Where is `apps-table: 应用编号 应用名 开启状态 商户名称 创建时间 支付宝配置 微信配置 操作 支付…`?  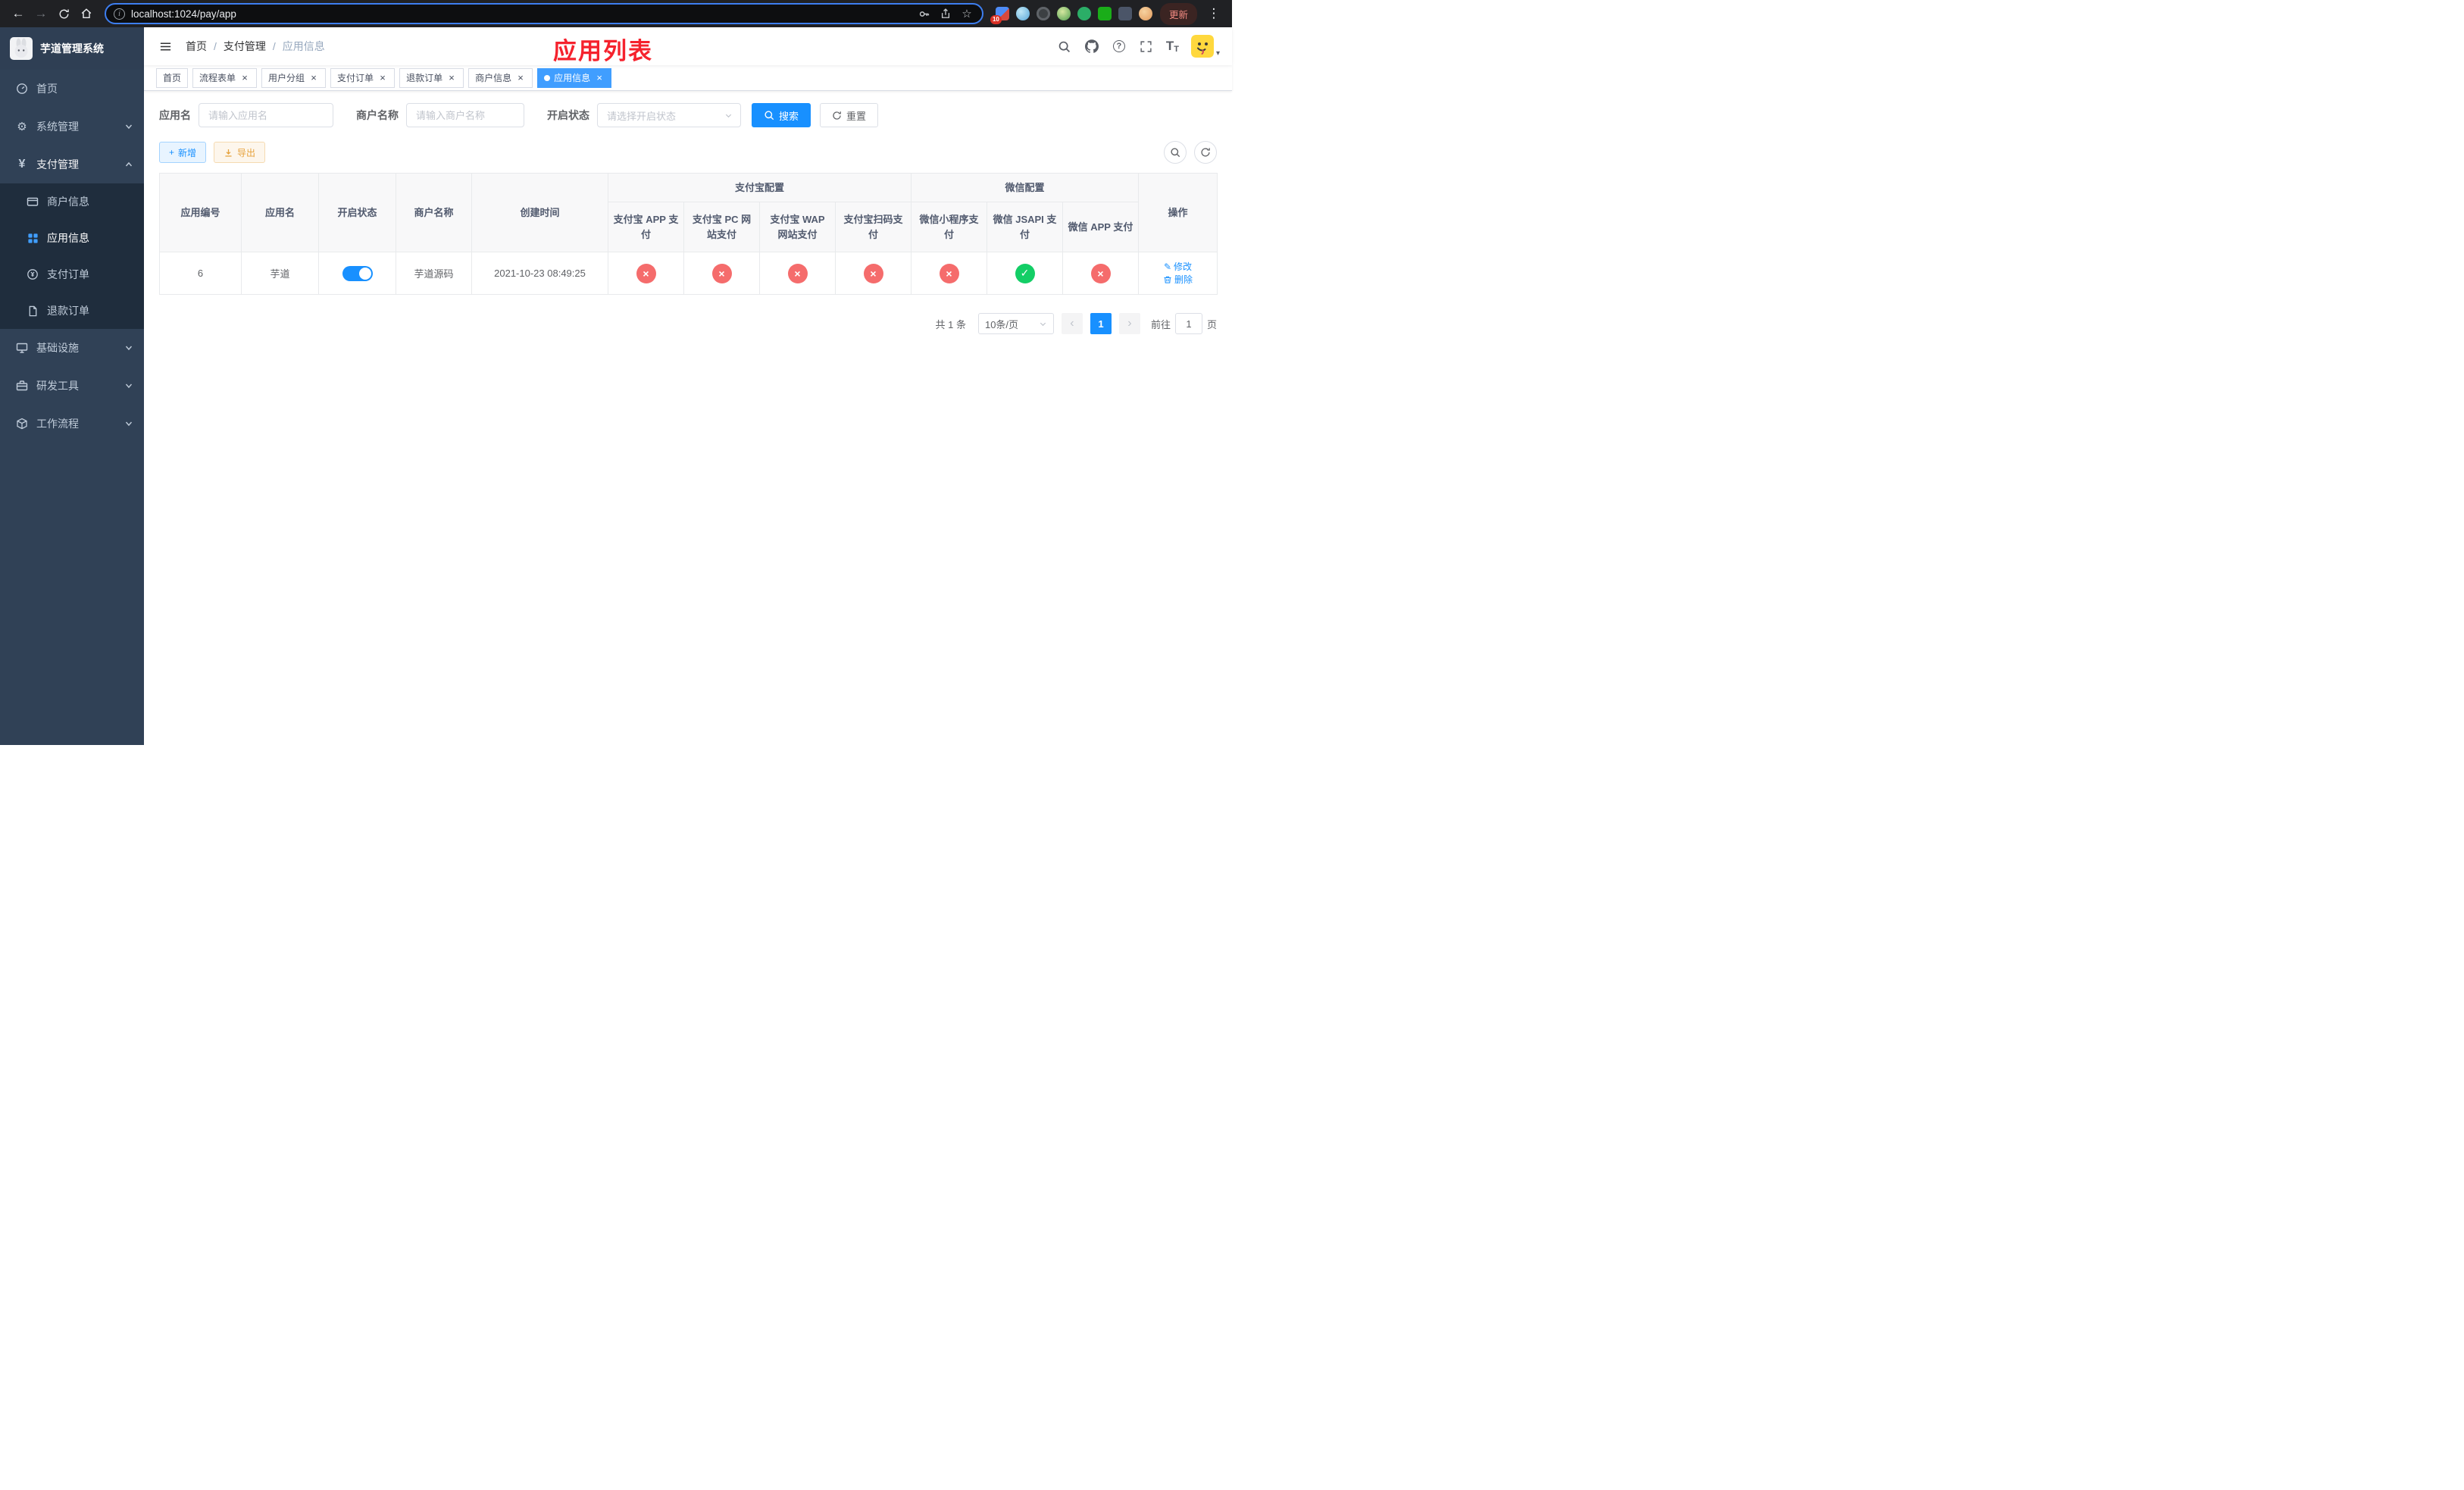 apps-table: 应用编号 应用名 开启状态 商户名称 创建时间 支付宝配置 微信配置 操作 支付… is located at coordinates (688, 234).